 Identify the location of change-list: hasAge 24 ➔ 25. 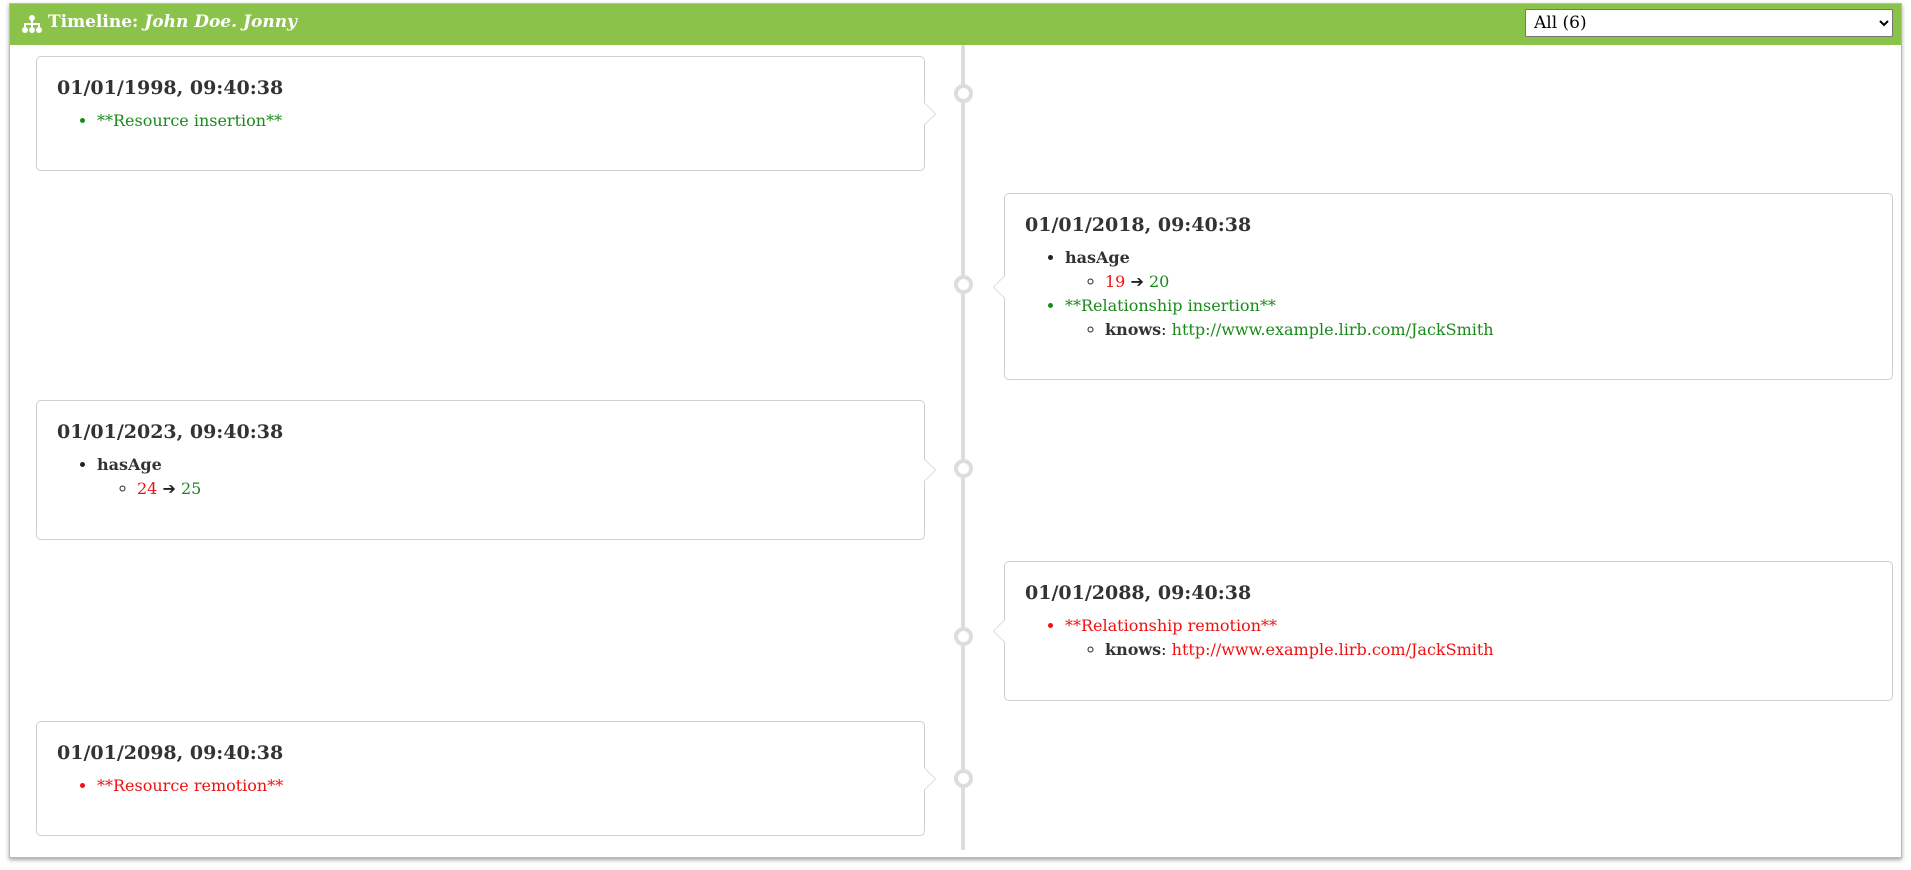
(480, 477).